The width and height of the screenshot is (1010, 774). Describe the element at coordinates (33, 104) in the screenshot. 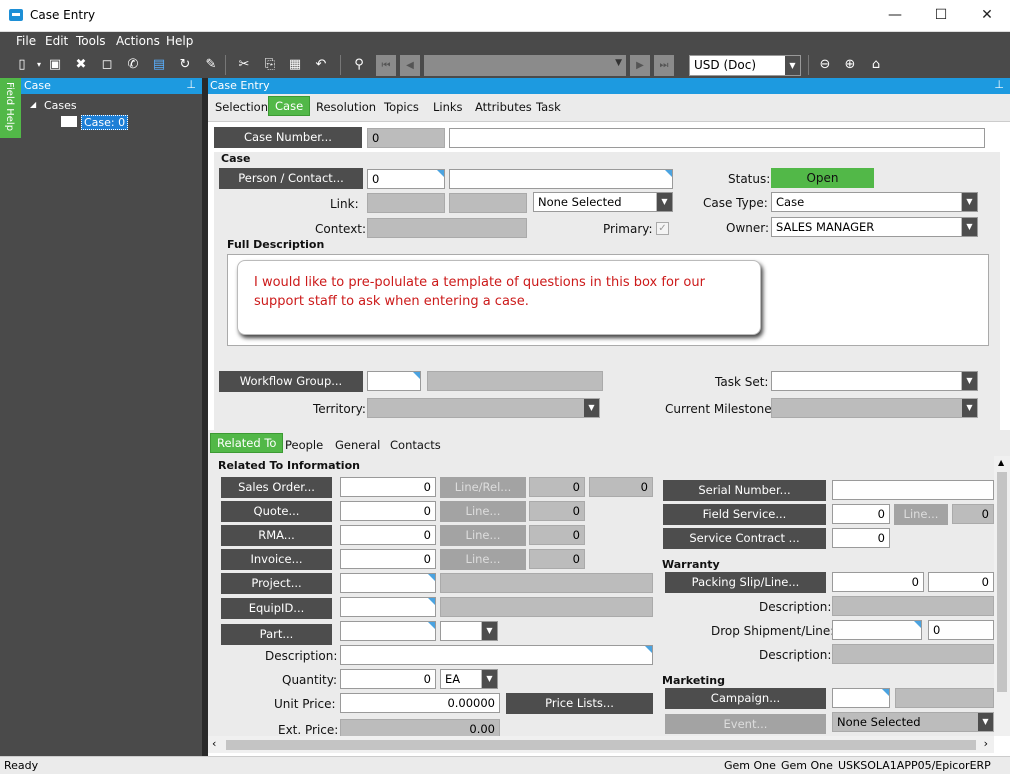

I see `collapse-icon: ◢` at that location.